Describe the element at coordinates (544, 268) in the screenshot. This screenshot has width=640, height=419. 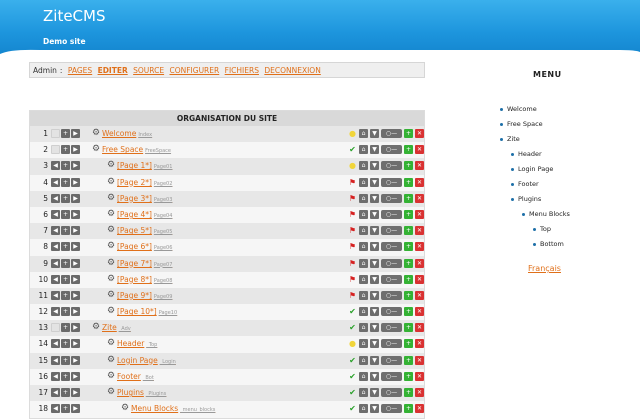
I see `language-link: Français` at that location.